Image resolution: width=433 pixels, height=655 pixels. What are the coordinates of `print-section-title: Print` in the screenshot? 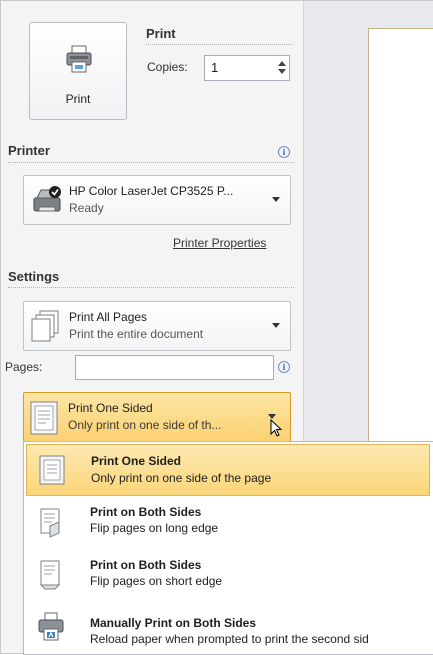 It's located at (161, 33).